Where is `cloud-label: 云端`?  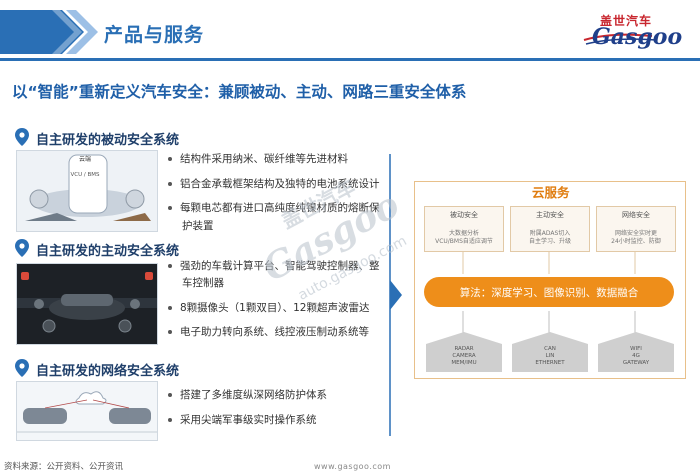
cloud-label: 云端 is located at coordinates (84, 159).